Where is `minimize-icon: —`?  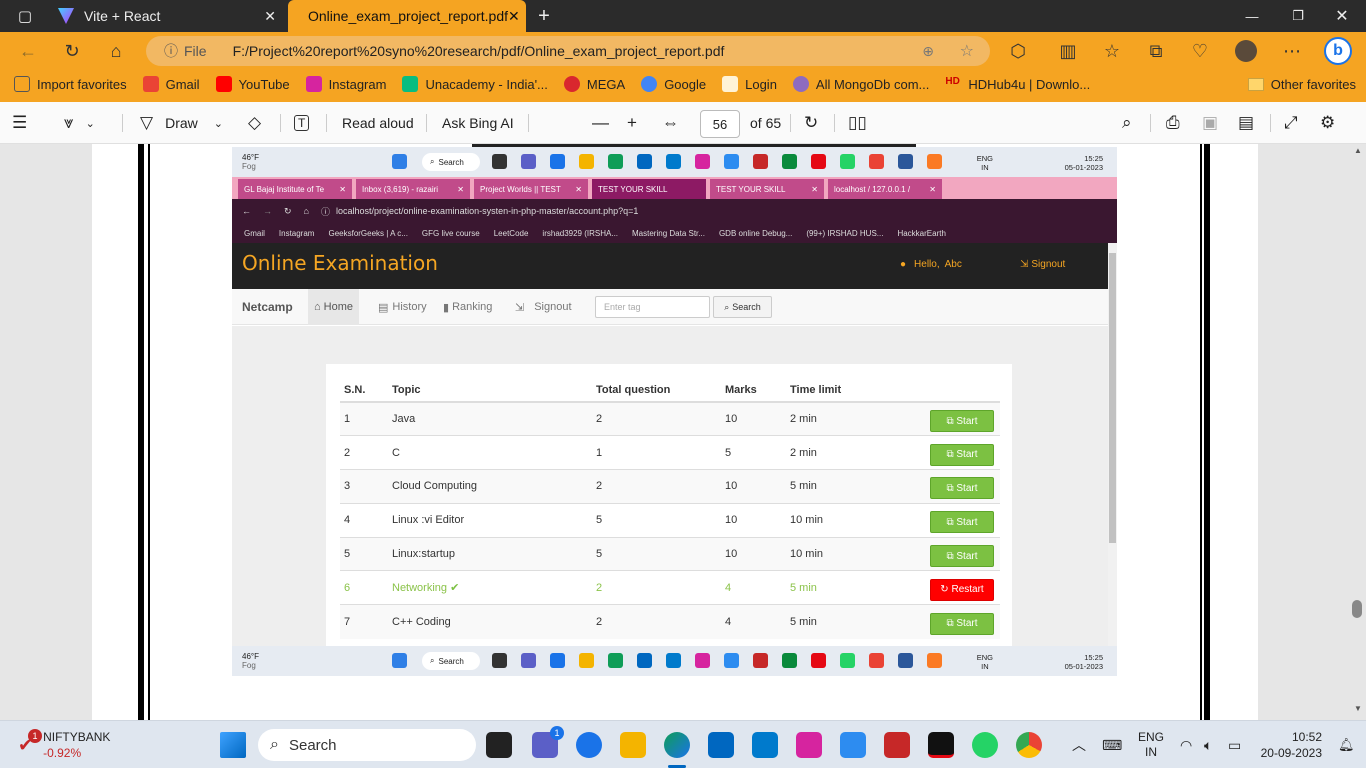
minimize-icon: — is located at coordinates (1252, 16).